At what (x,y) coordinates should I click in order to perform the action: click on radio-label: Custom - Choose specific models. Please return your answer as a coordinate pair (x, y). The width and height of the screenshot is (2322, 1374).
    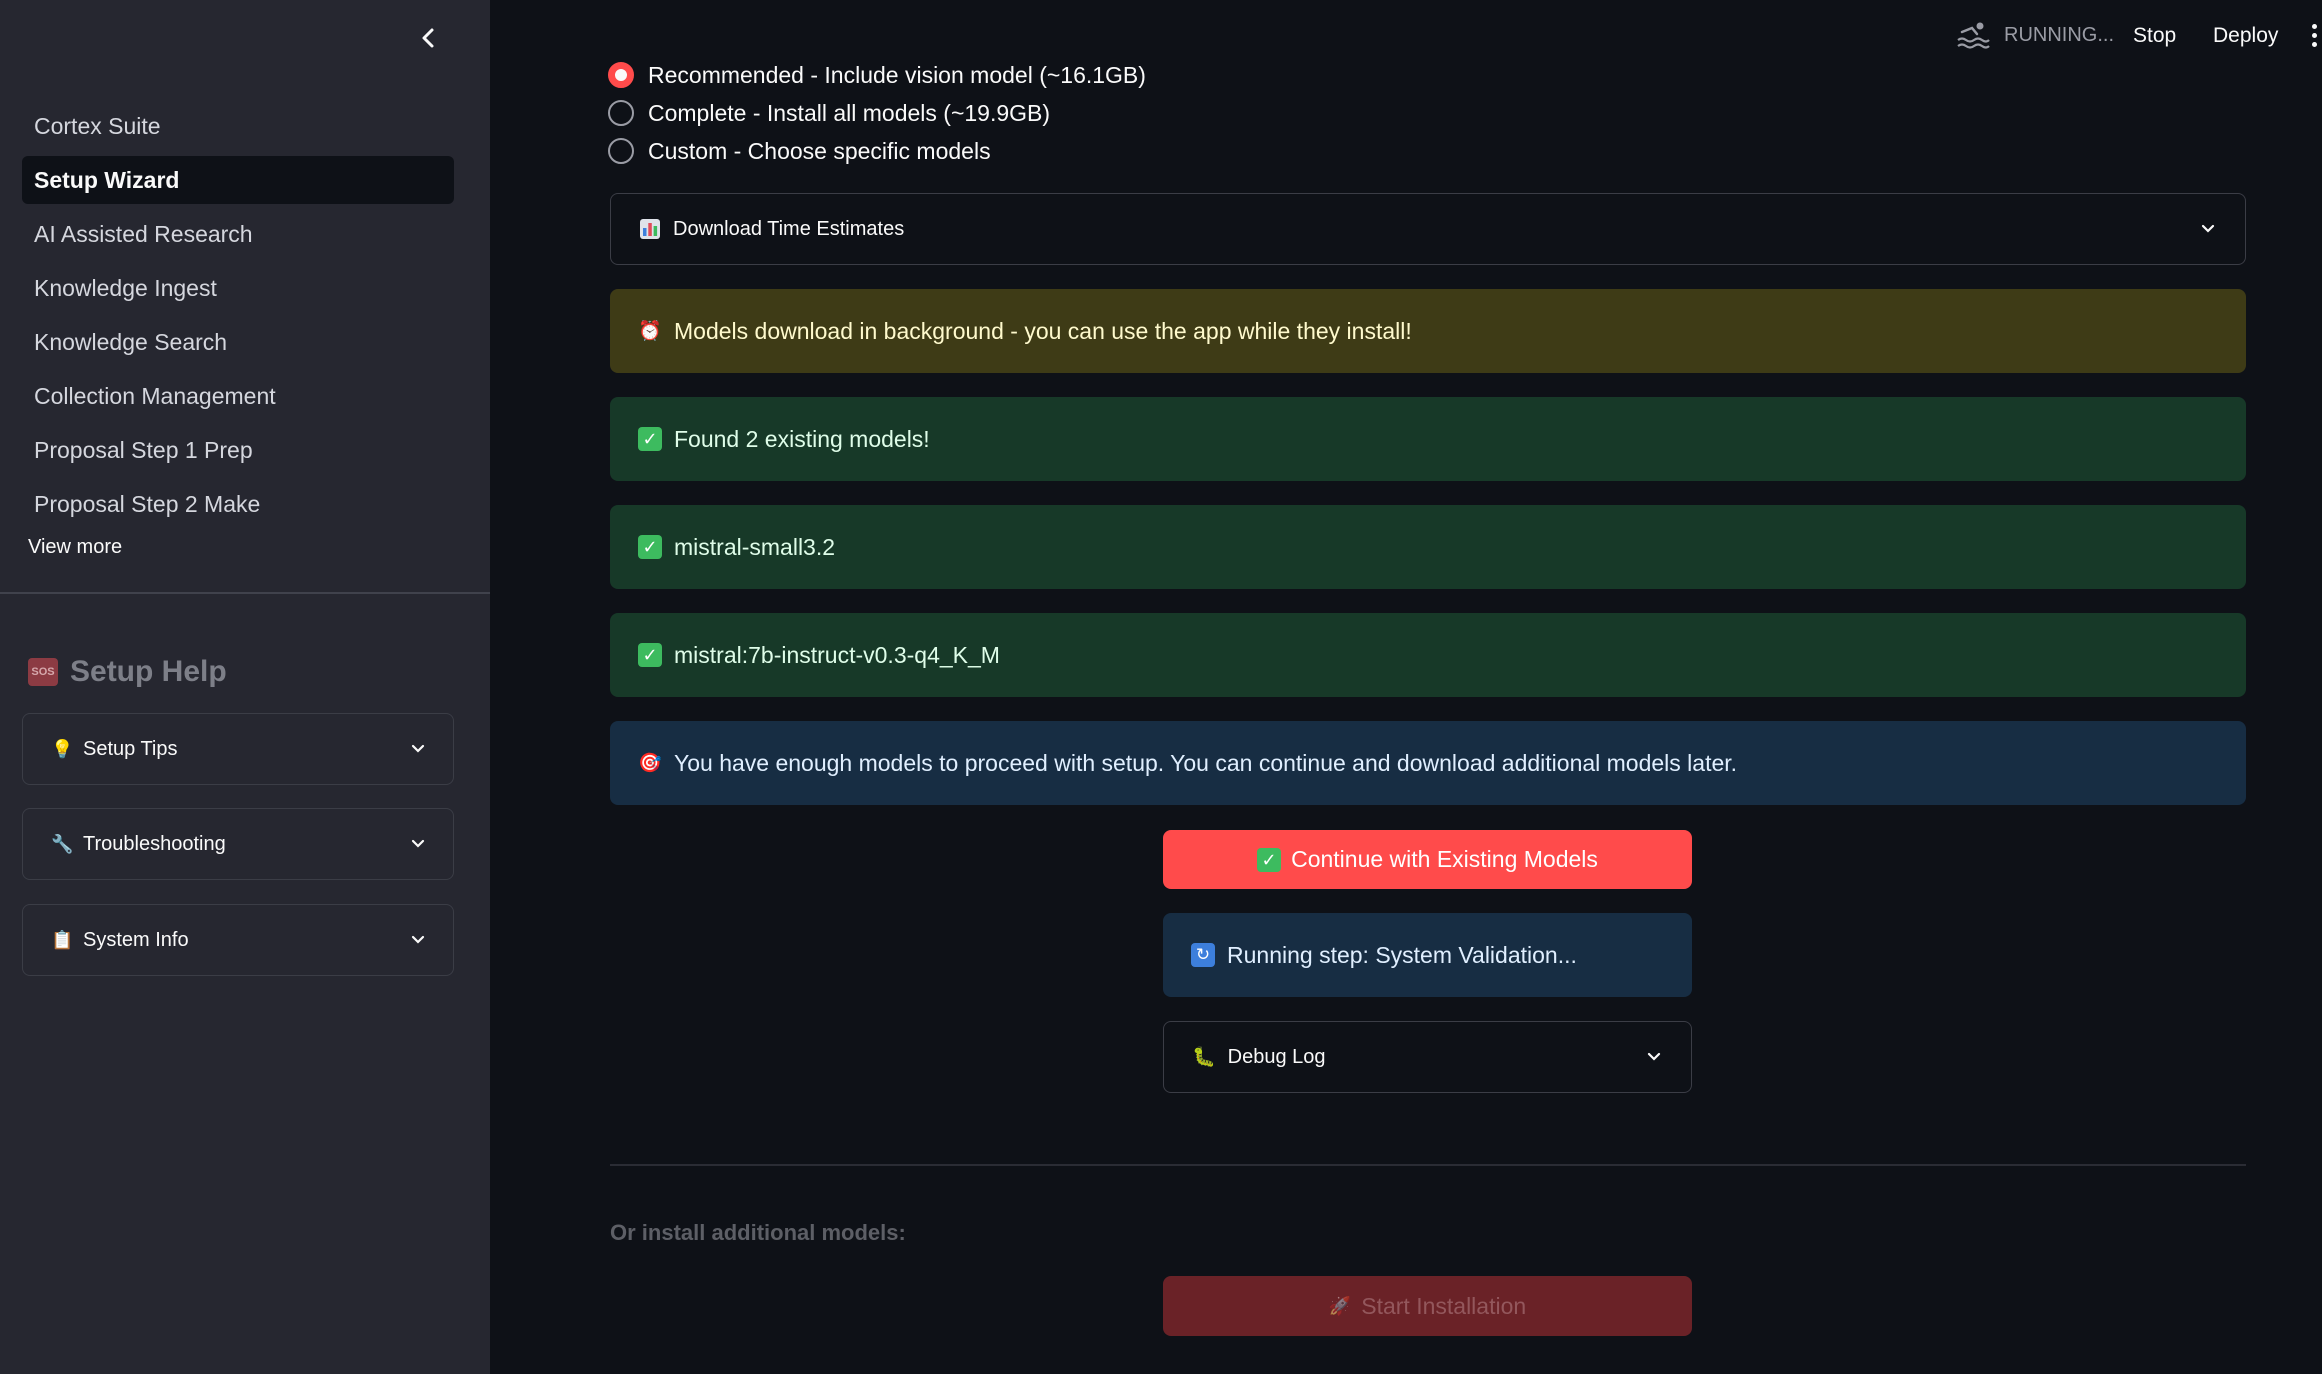
    Looking at the image, I should click on (819, 150).